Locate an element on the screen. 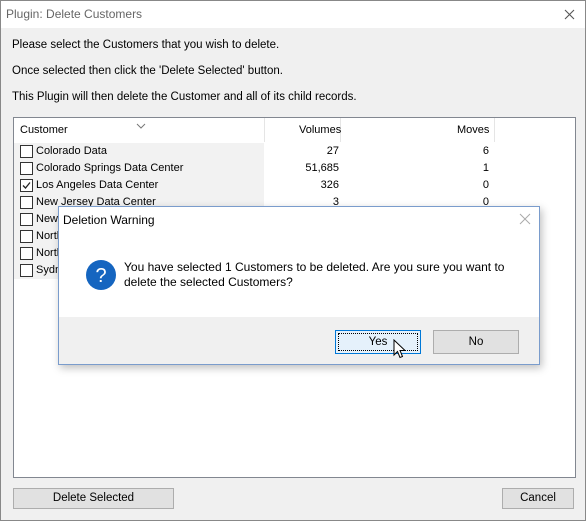  moves-value: 6 is located at coordinates (485, 151).